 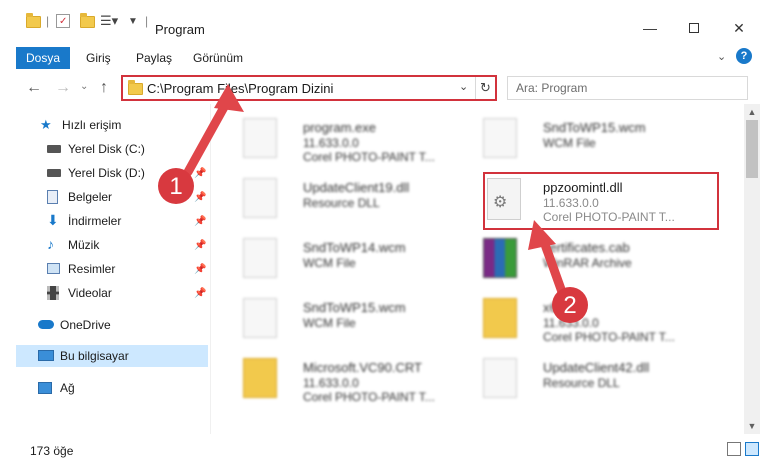 What do you see at coordinates (52, 197) in the screenshot?
I see `documents-icon` at bounding box center [52, 197].